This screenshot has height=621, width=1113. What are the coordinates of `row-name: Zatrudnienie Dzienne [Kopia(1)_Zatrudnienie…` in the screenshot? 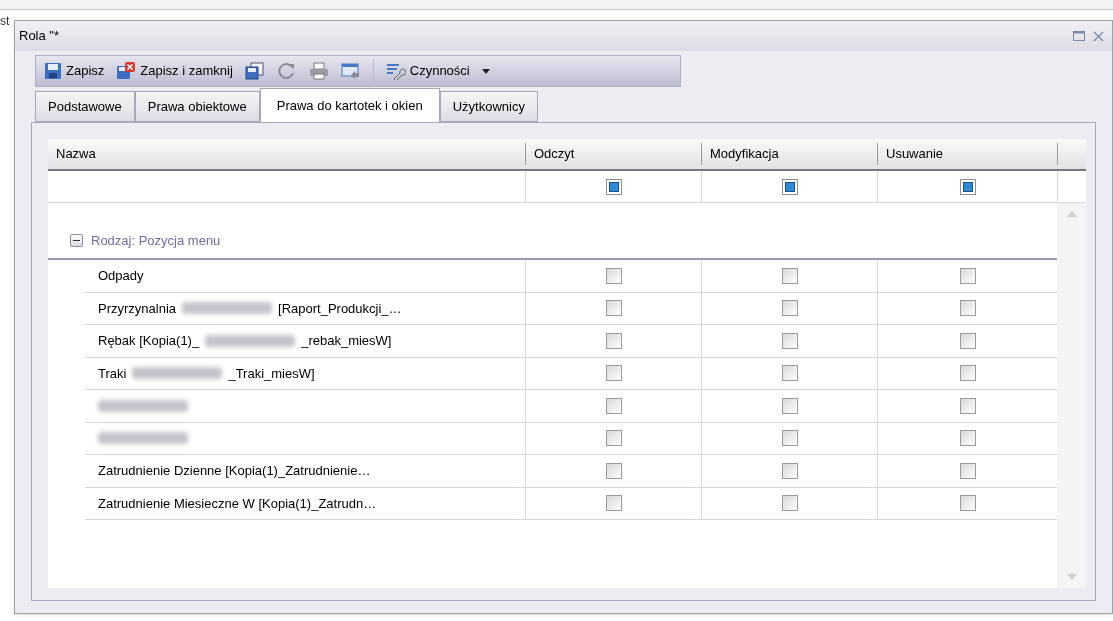 It's located at (234, 471).